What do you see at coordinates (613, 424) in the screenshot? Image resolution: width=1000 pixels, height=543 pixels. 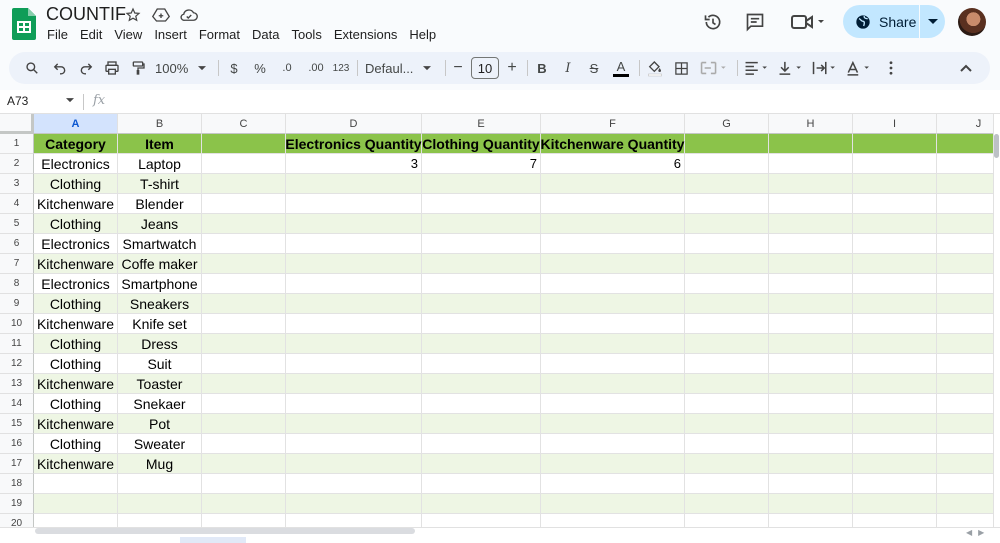 I see `cell-f15` at bounding box center [613, 424].